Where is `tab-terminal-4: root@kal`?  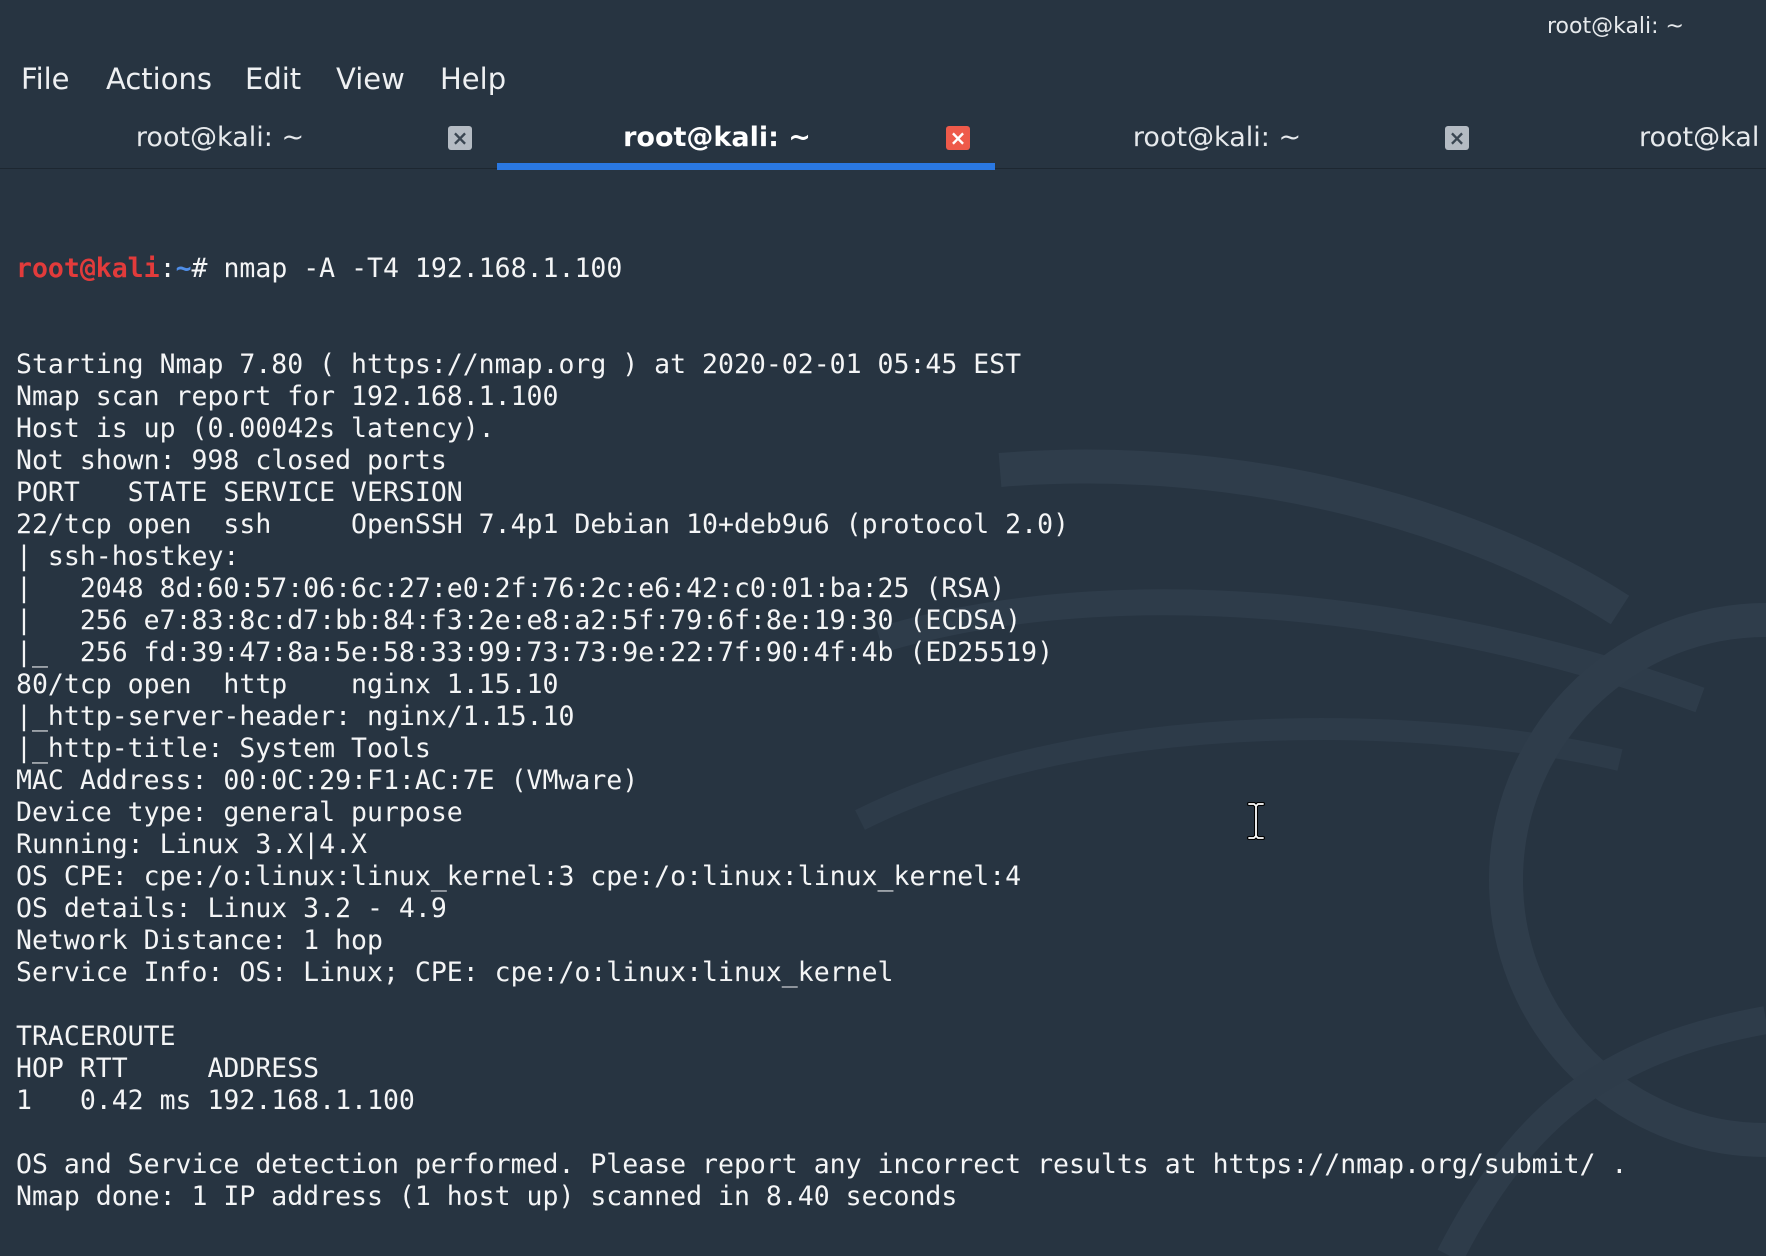 tab-terminal-4: root@kal is located at coordinates (1631, 140).